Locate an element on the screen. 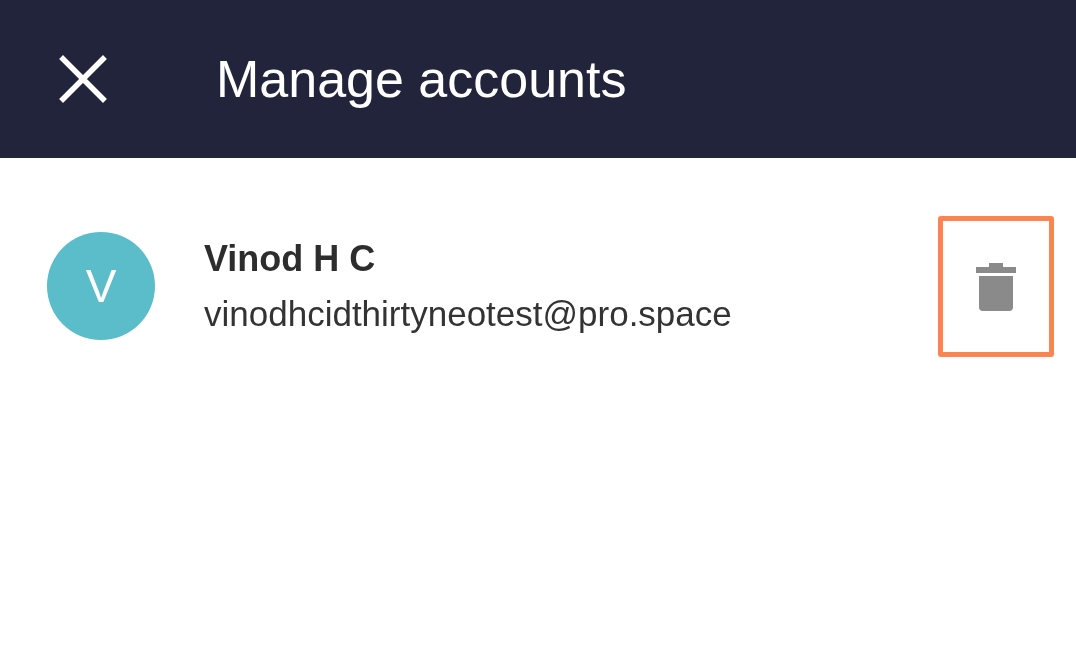  avatar: V is located at coordinates (101, 286).